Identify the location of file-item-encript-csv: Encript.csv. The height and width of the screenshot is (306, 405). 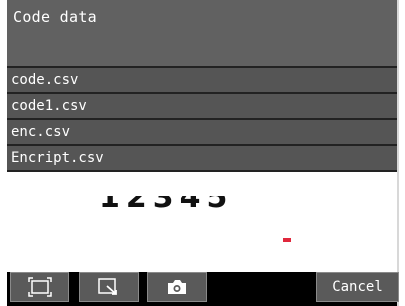
(202, 158).